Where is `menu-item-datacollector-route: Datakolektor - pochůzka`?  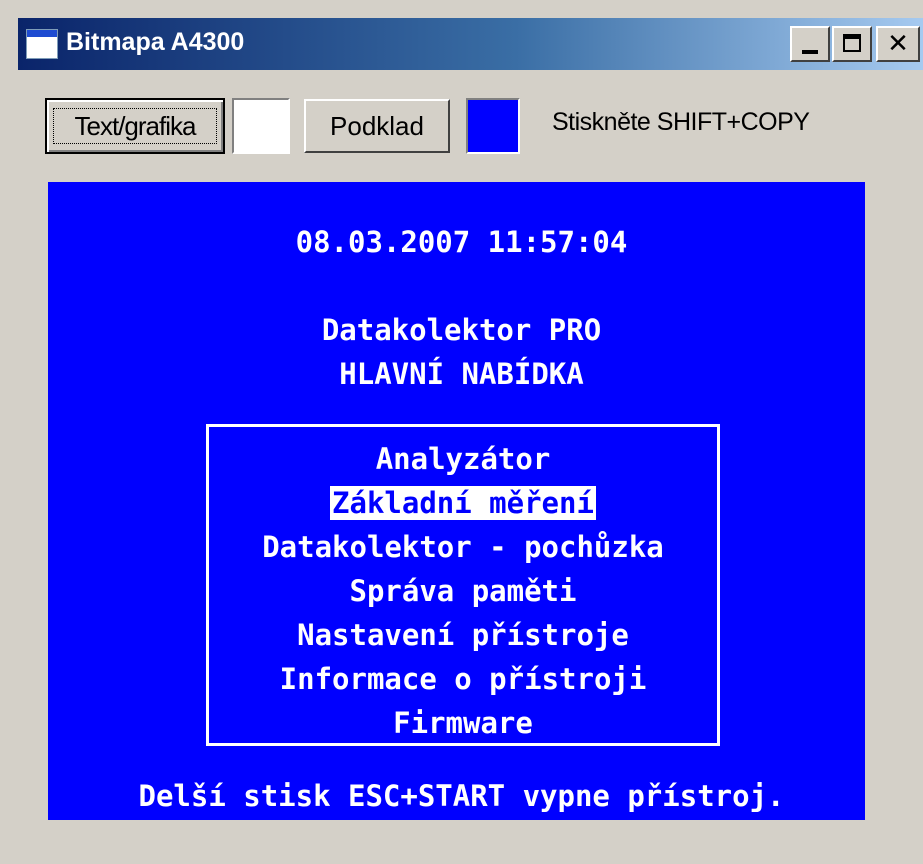
menu-item-datacollector-route: Datakolektor - pochůzka is located at coordinates (463, 547).